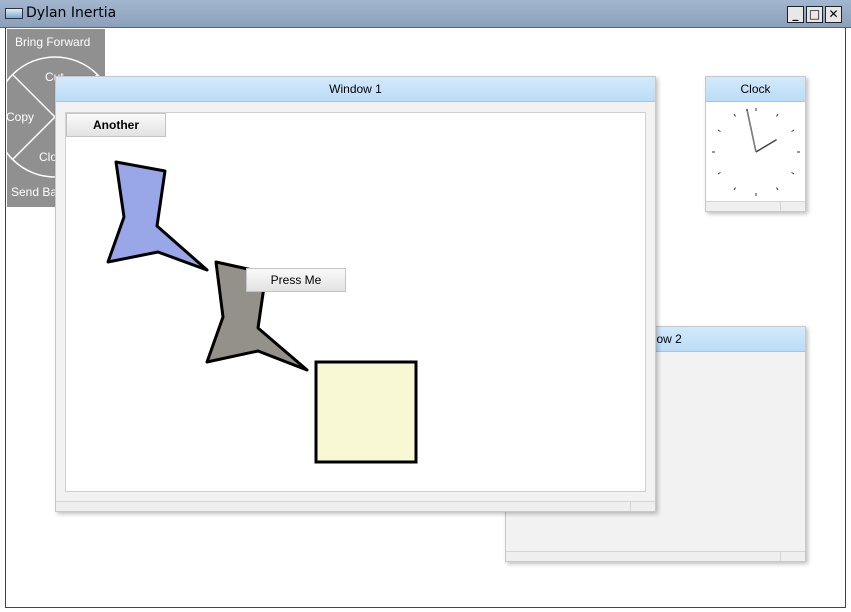 This screenshot has height=612, width=851. What do you see at coordinates (296, 280) in the screenshot?
I see `press-me-button: Press Me` at bounding box center [296, 280].